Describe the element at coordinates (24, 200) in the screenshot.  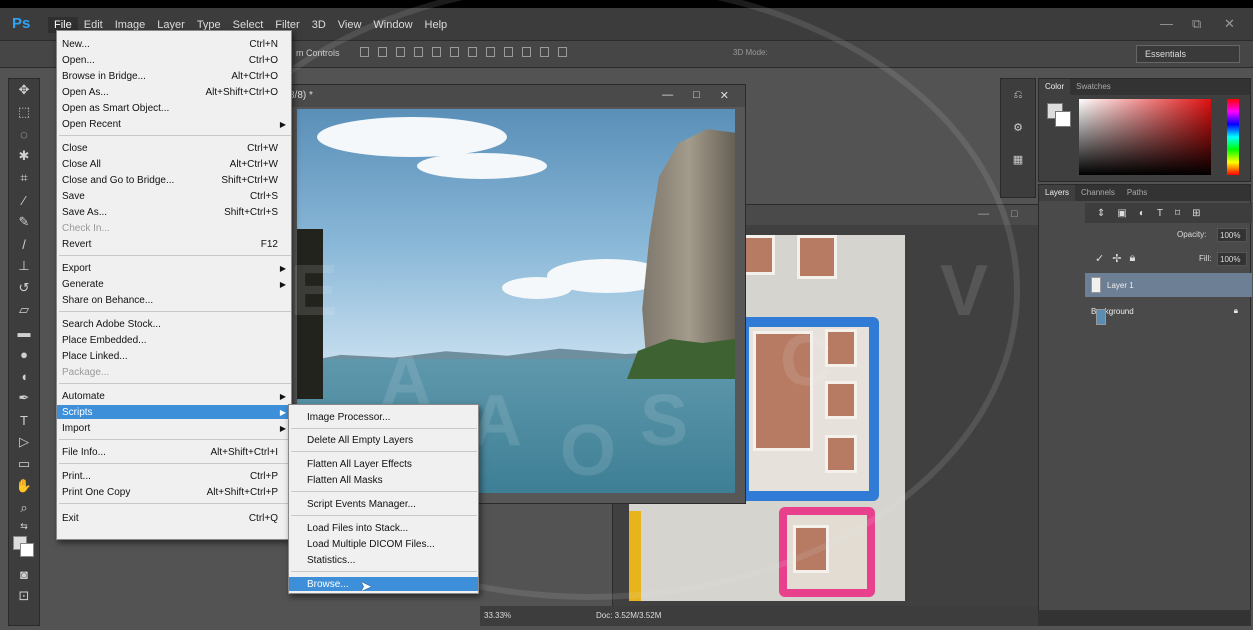
I see `eyedropper-tool-icon: ⁄` at that location.